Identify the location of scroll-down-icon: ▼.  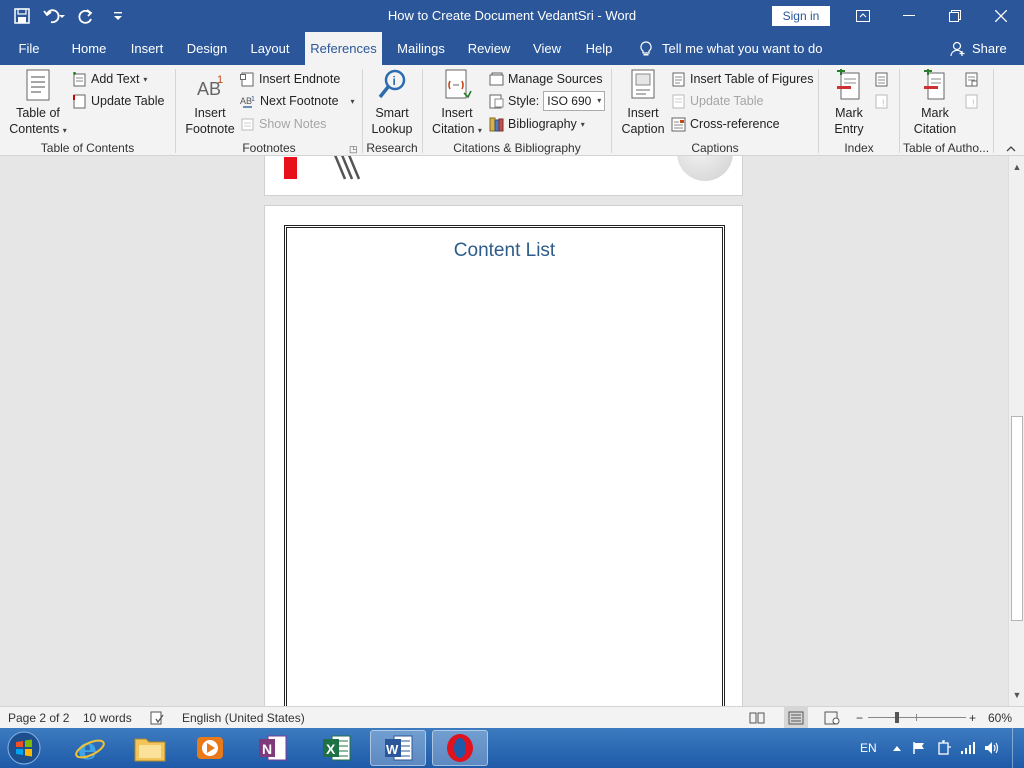
(1016, 695).